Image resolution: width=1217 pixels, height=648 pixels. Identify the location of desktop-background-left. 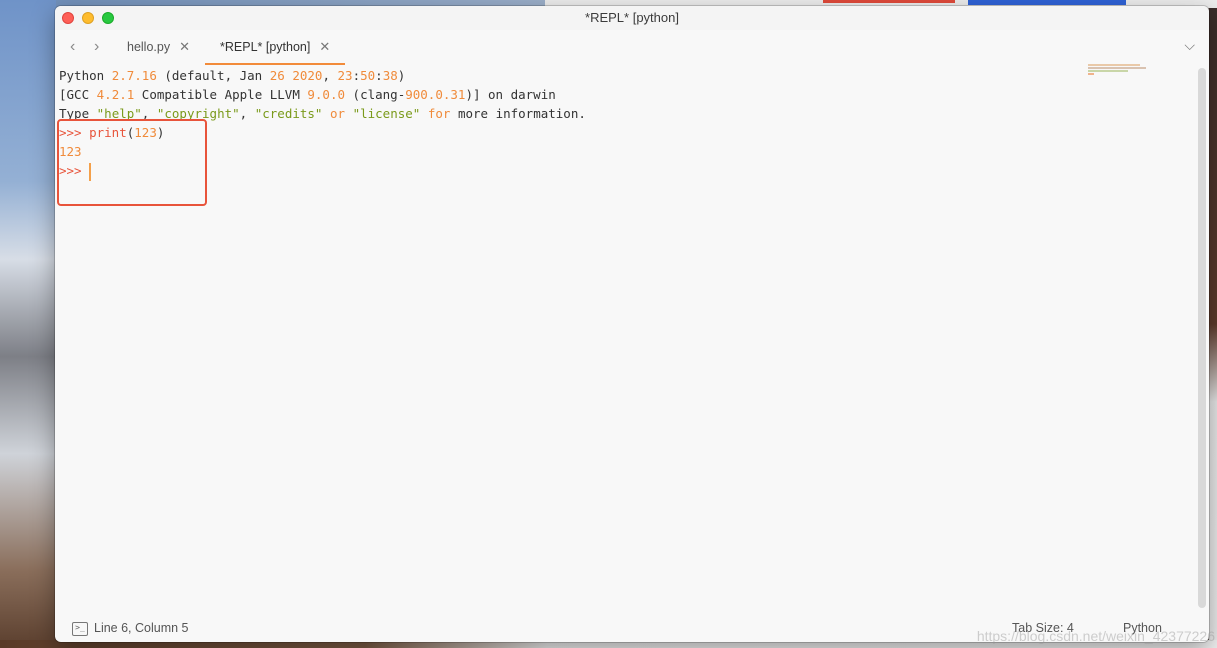
(28, 324).